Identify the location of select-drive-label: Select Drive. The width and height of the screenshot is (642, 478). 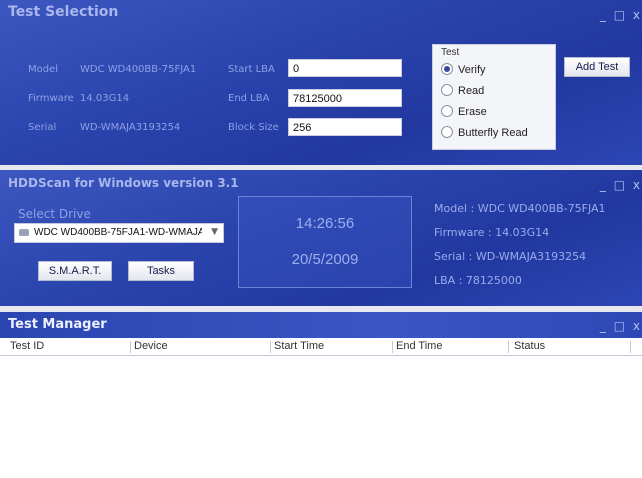
(54, 214).